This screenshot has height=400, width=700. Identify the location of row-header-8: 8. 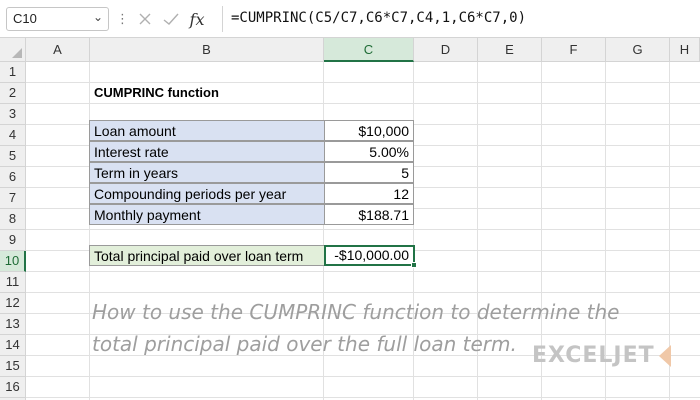
(13, 219).